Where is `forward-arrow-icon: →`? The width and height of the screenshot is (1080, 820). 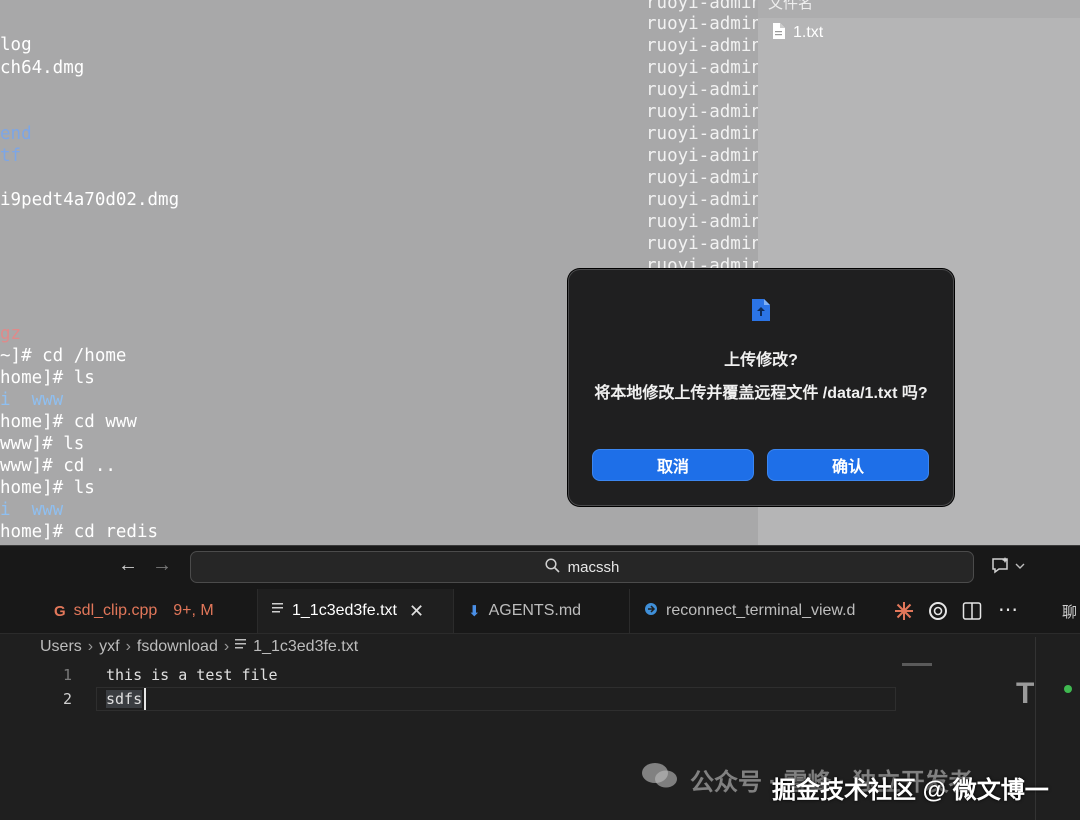
forward-arrow-icon: → is located at coordinates (162, 565).